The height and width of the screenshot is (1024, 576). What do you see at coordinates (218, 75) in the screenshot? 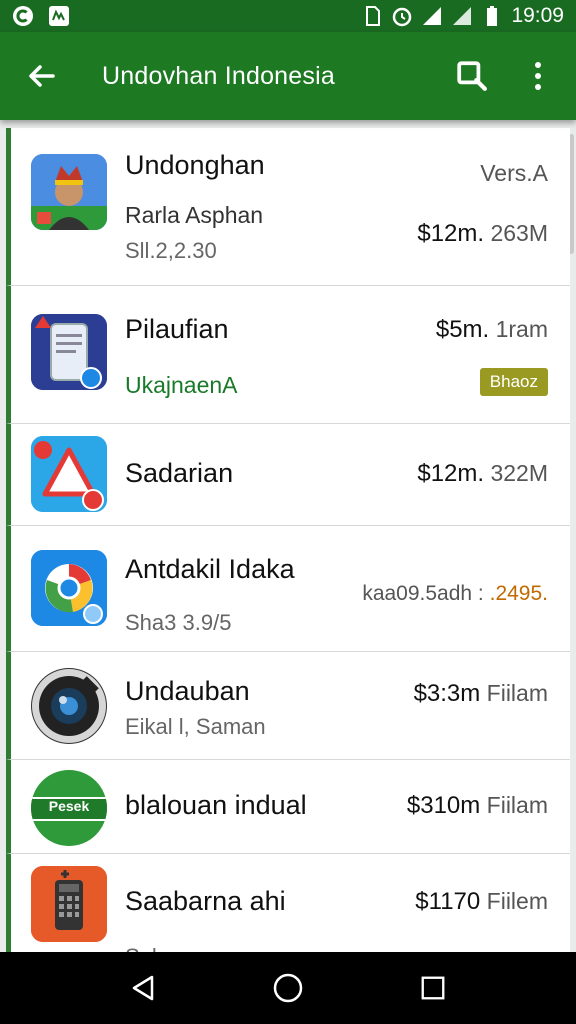
I see `page-title: Undovhan Indonesia` at bounding box center [218, 75].